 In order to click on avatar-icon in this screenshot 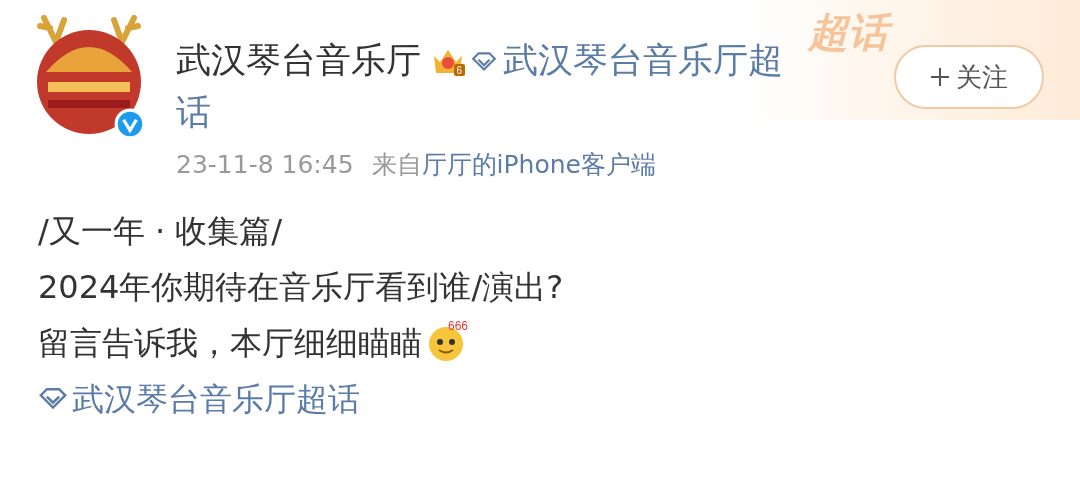, I will do `click(89, 74)`.